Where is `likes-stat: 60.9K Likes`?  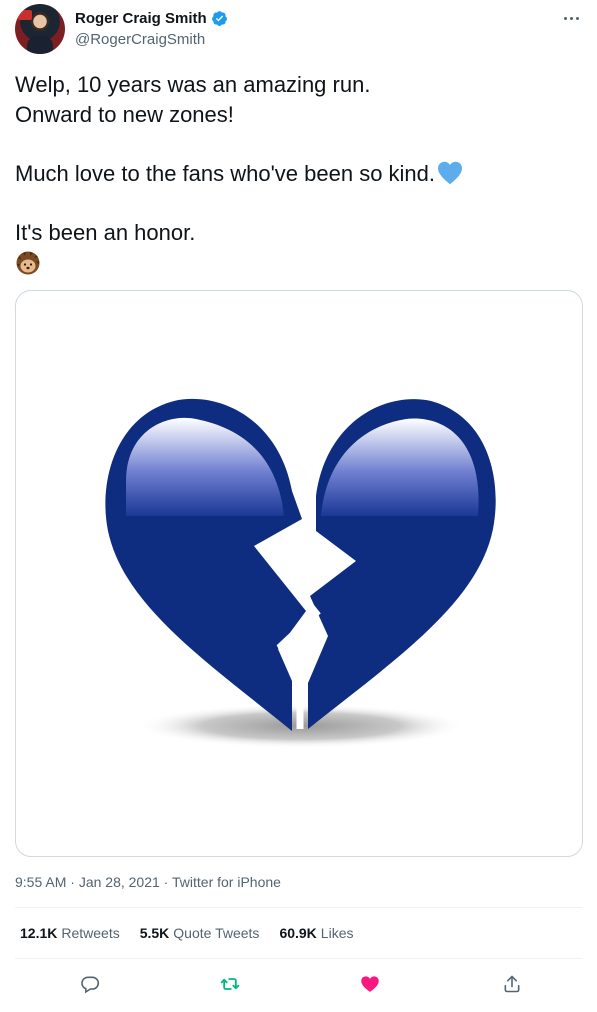
likes-stat: 60.9K Likes is located at coordinates (316, 933).